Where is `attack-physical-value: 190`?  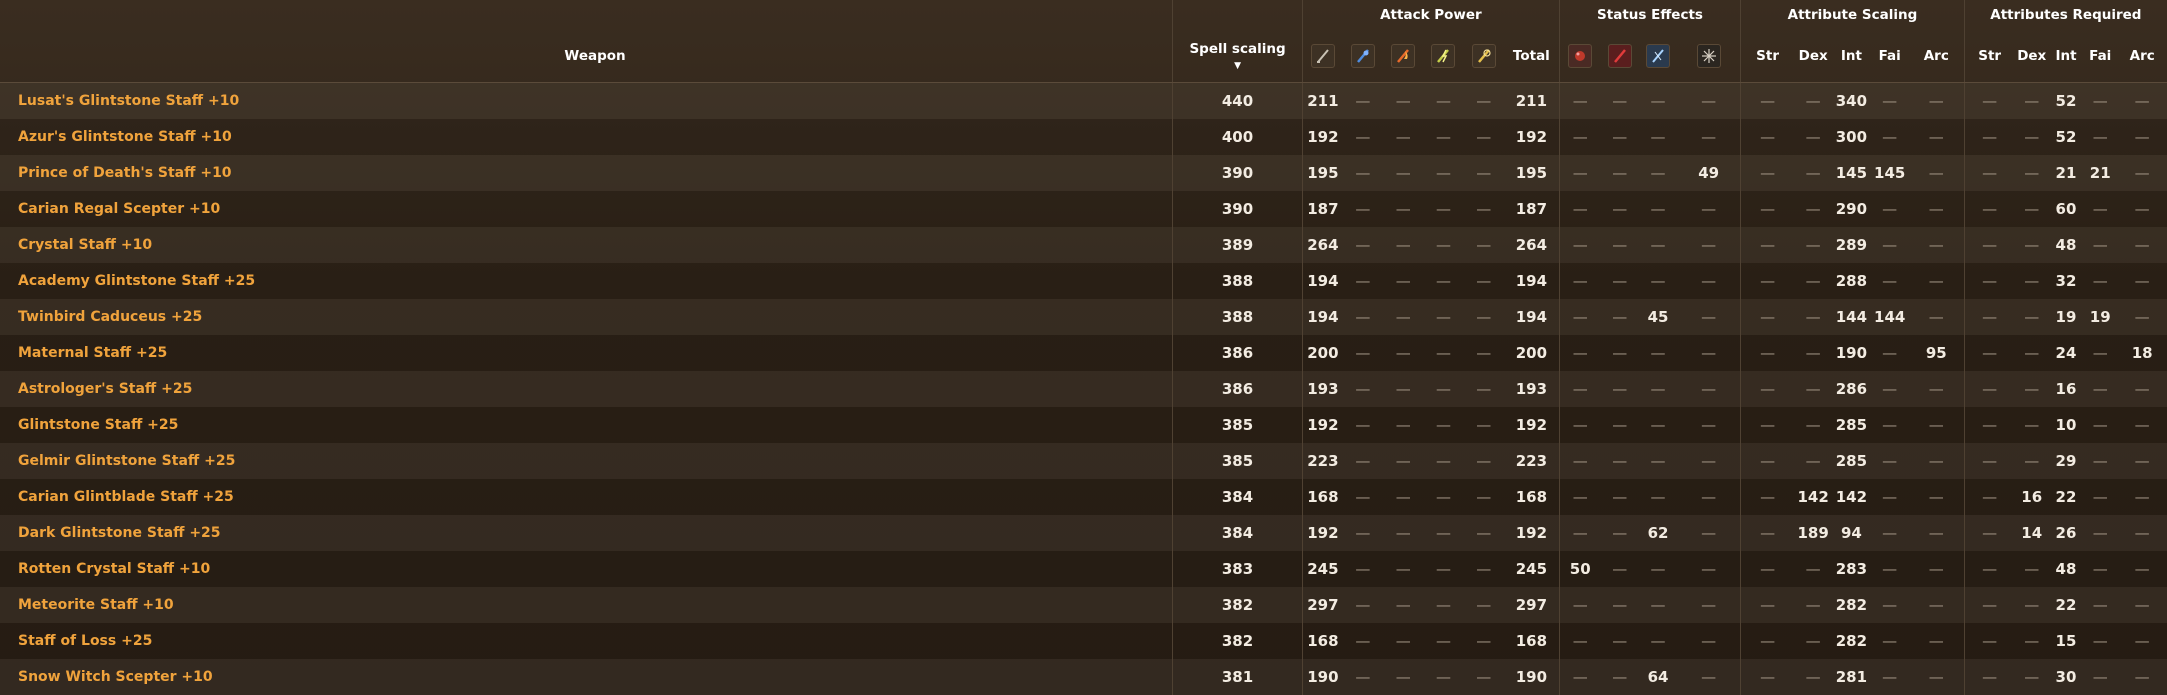 attack-physical-value: 190 is located at coordinates (1322, 676).